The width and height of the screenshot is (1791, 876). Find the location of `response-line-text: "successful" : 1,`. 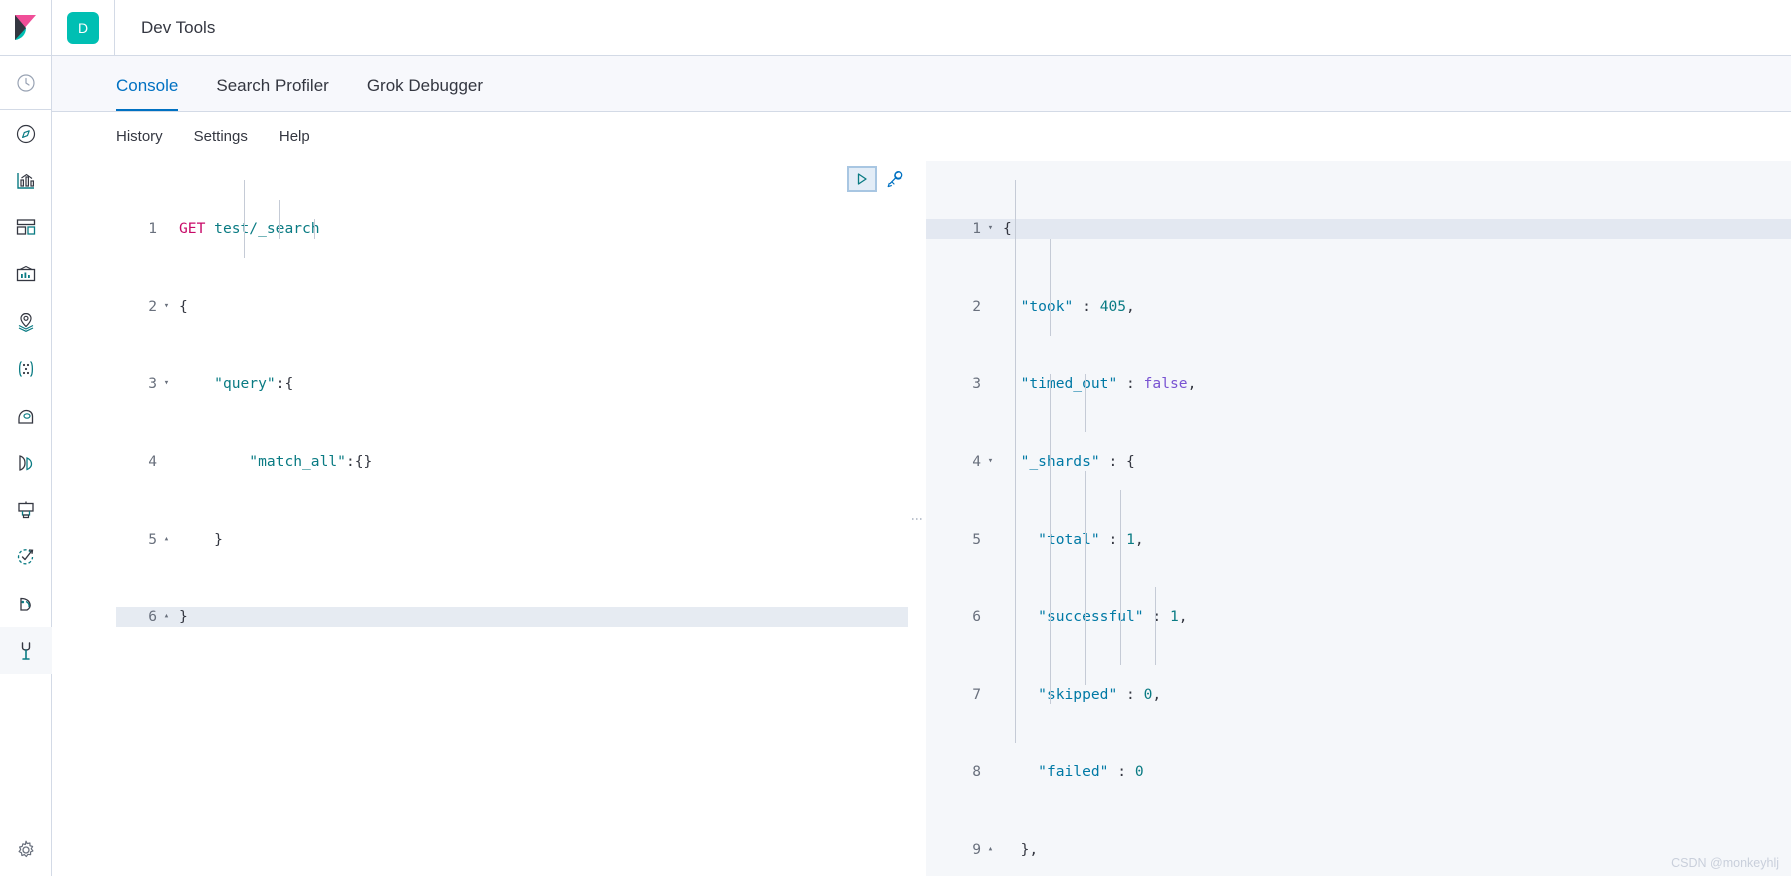

response-line-text: "successful" : 1, is located at coordinates (1092, 616).